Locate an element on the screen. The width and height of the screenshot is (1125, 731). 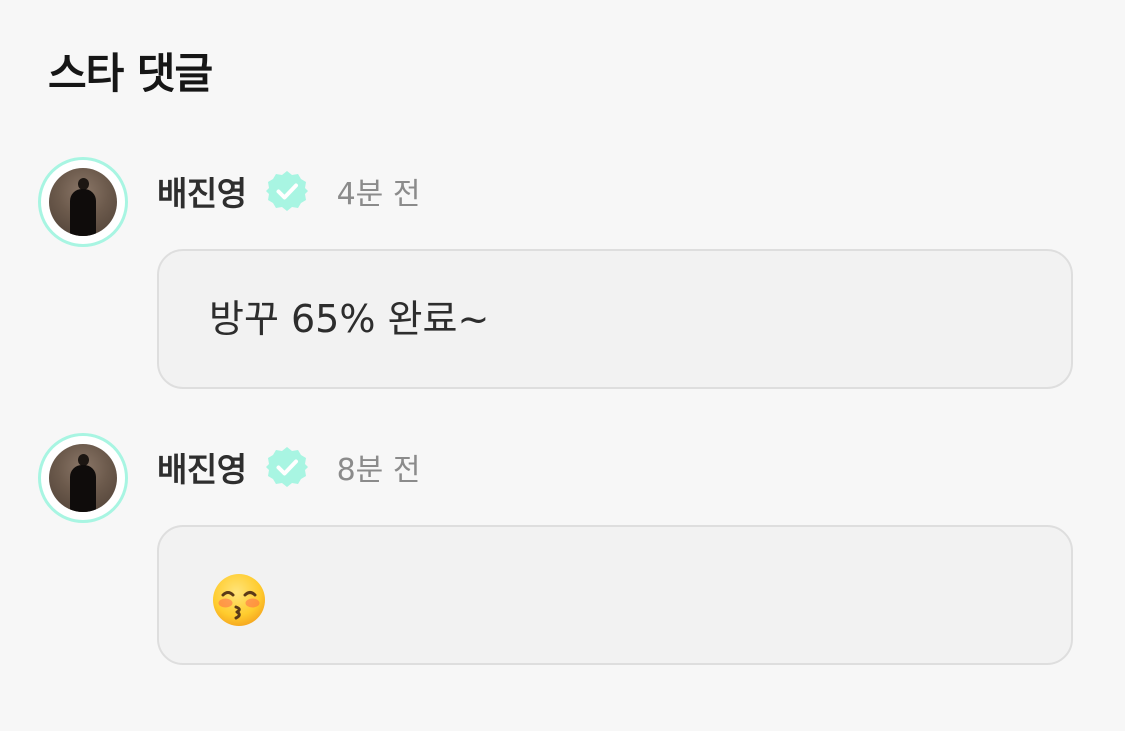
kissing-face-emoji-icon is located at coordinates (239, 600).